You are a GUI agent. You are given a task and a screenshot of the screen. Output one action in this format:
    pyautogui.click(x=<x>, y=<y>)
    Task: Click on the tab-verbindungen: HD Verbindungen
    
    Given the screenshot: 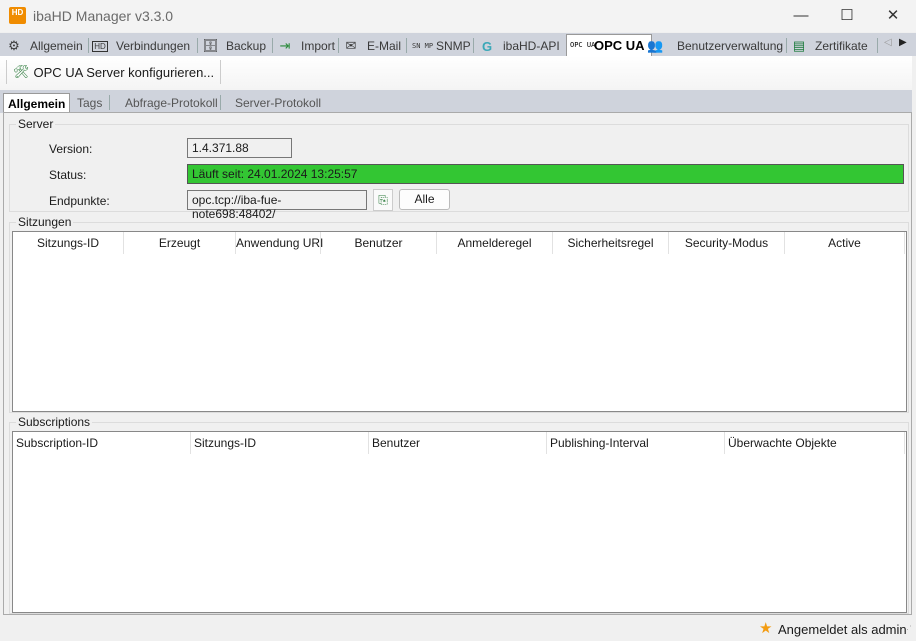 What is the action you would take?
    pyautogui.click(x=141, y=46)
    